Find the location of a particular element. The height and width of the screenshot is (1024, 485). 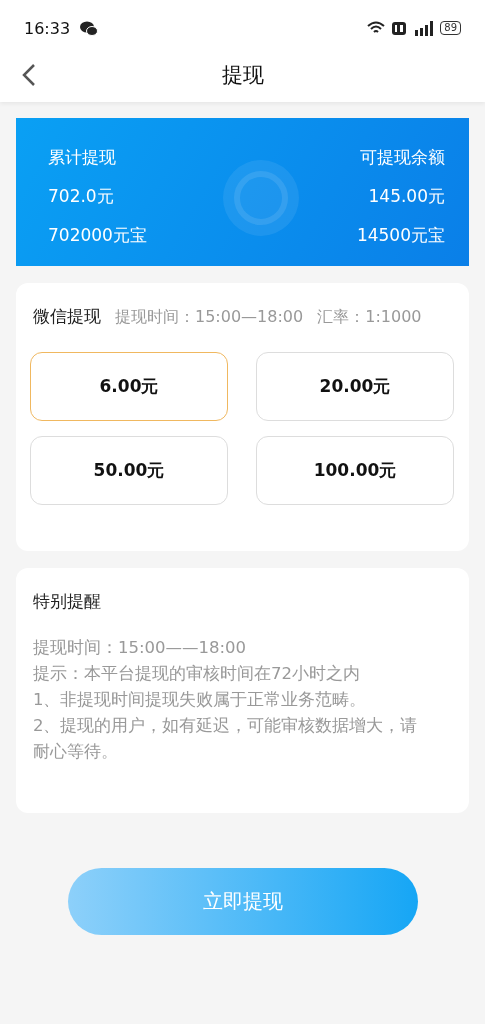

signal-icon is located at coordinates (423, 28).